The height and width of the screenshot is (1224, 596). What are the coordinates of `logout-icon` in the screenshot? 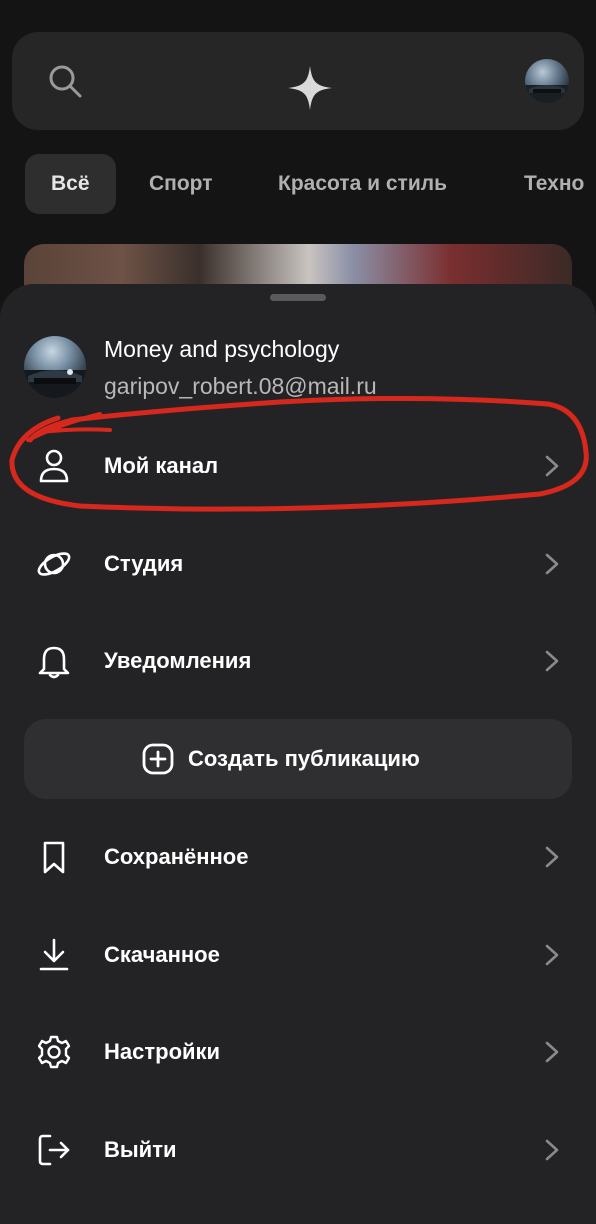 It's located at (54, 1150).